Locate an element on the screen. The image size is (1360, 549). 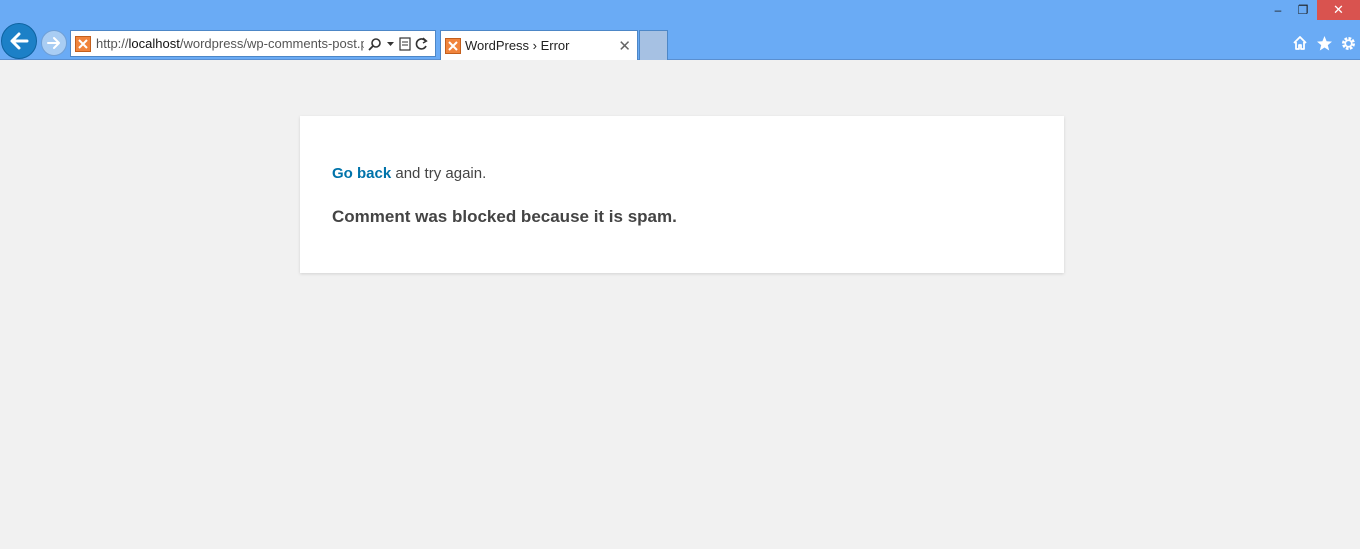
url-path: /wordpress/wp-comments-post.ph is located at coordinates (271, 43).